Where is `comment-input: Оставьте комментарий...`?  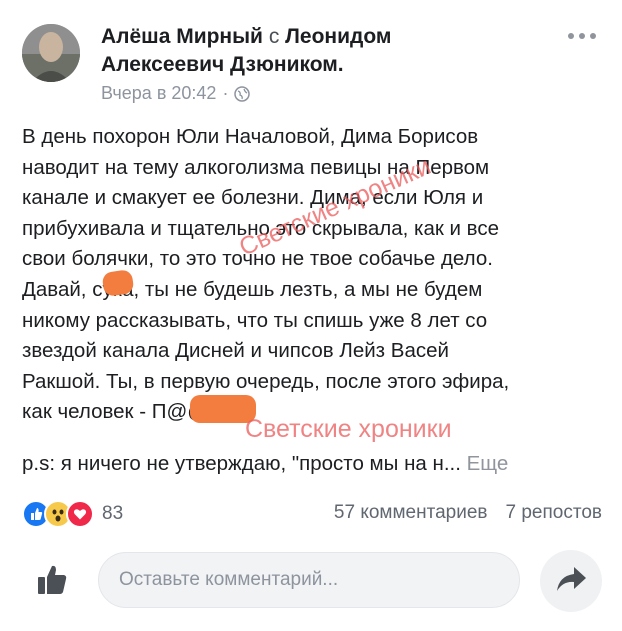
comment-input: Оставьте комментарий... is located at coordinates (309, 580).